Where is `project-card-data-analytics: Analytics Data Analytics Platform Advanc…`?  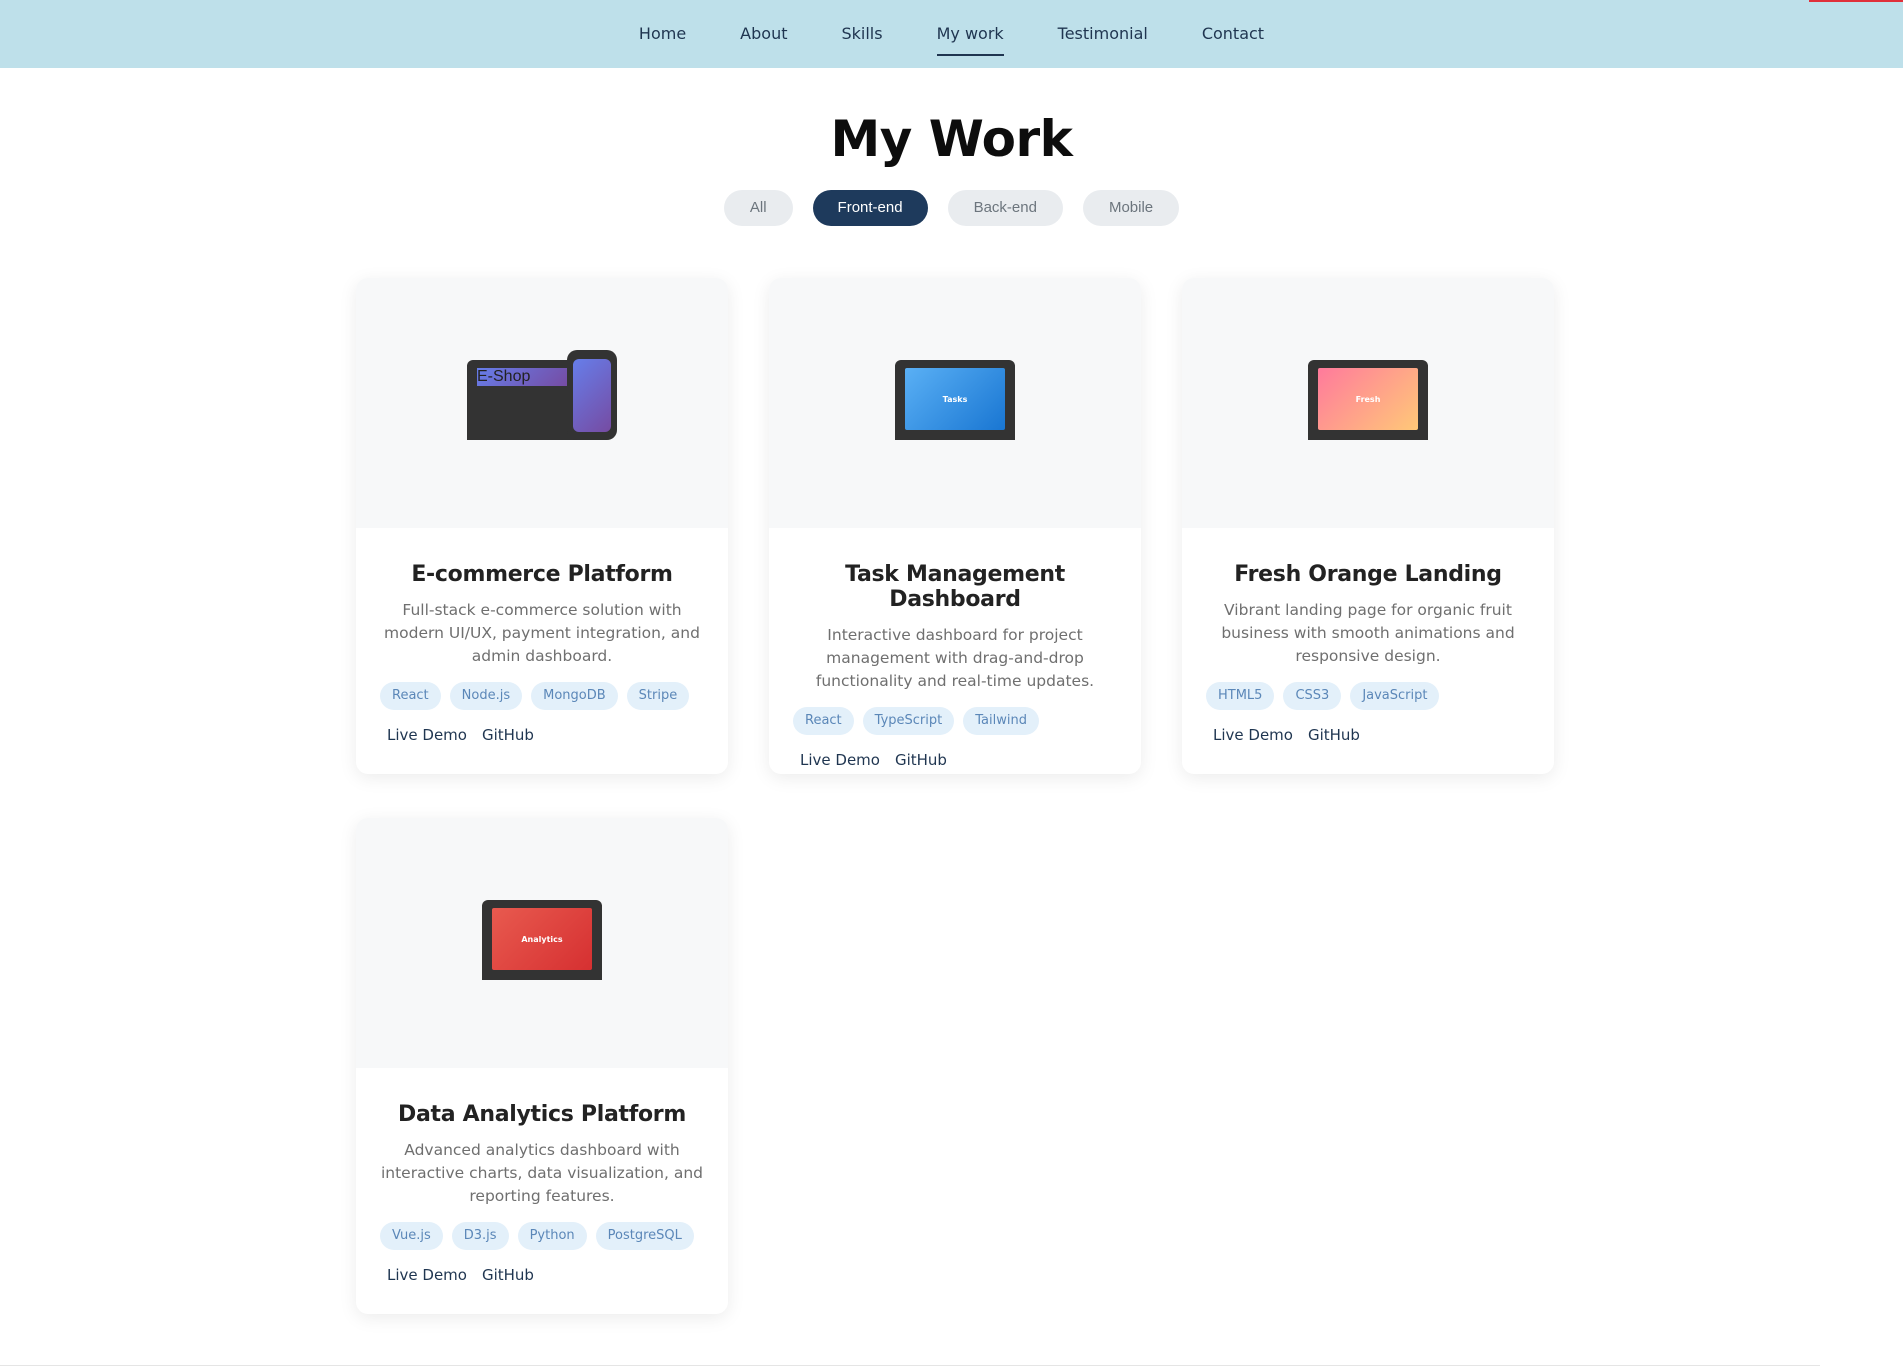
project-card-data-analytics: Analytics Data Analytics Platform Advanc… is located at coordinates (542, 1066).